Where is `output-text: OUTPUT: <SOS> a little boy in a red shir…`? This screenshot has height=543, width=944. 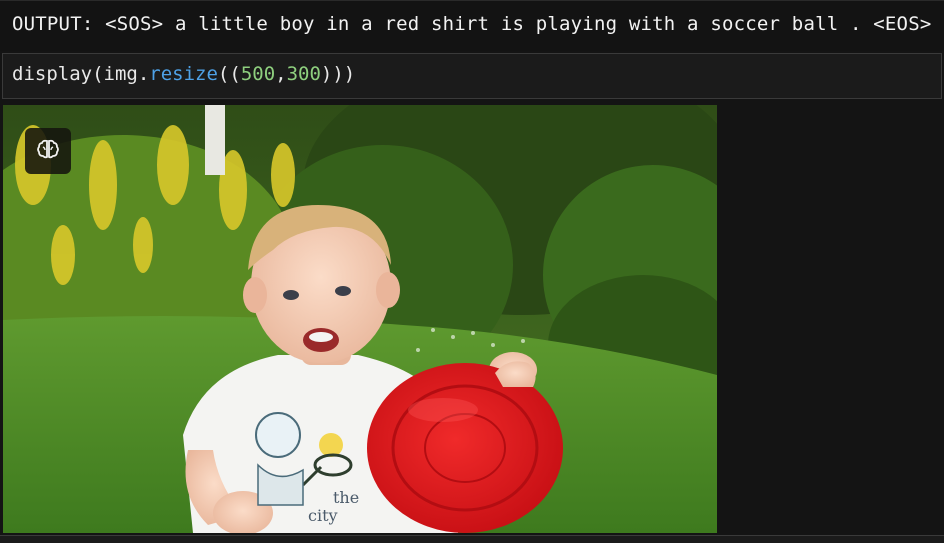 output-text: OUTPUT: <SOS> a little boy in a red shir… is located at coordinates (472, 24).